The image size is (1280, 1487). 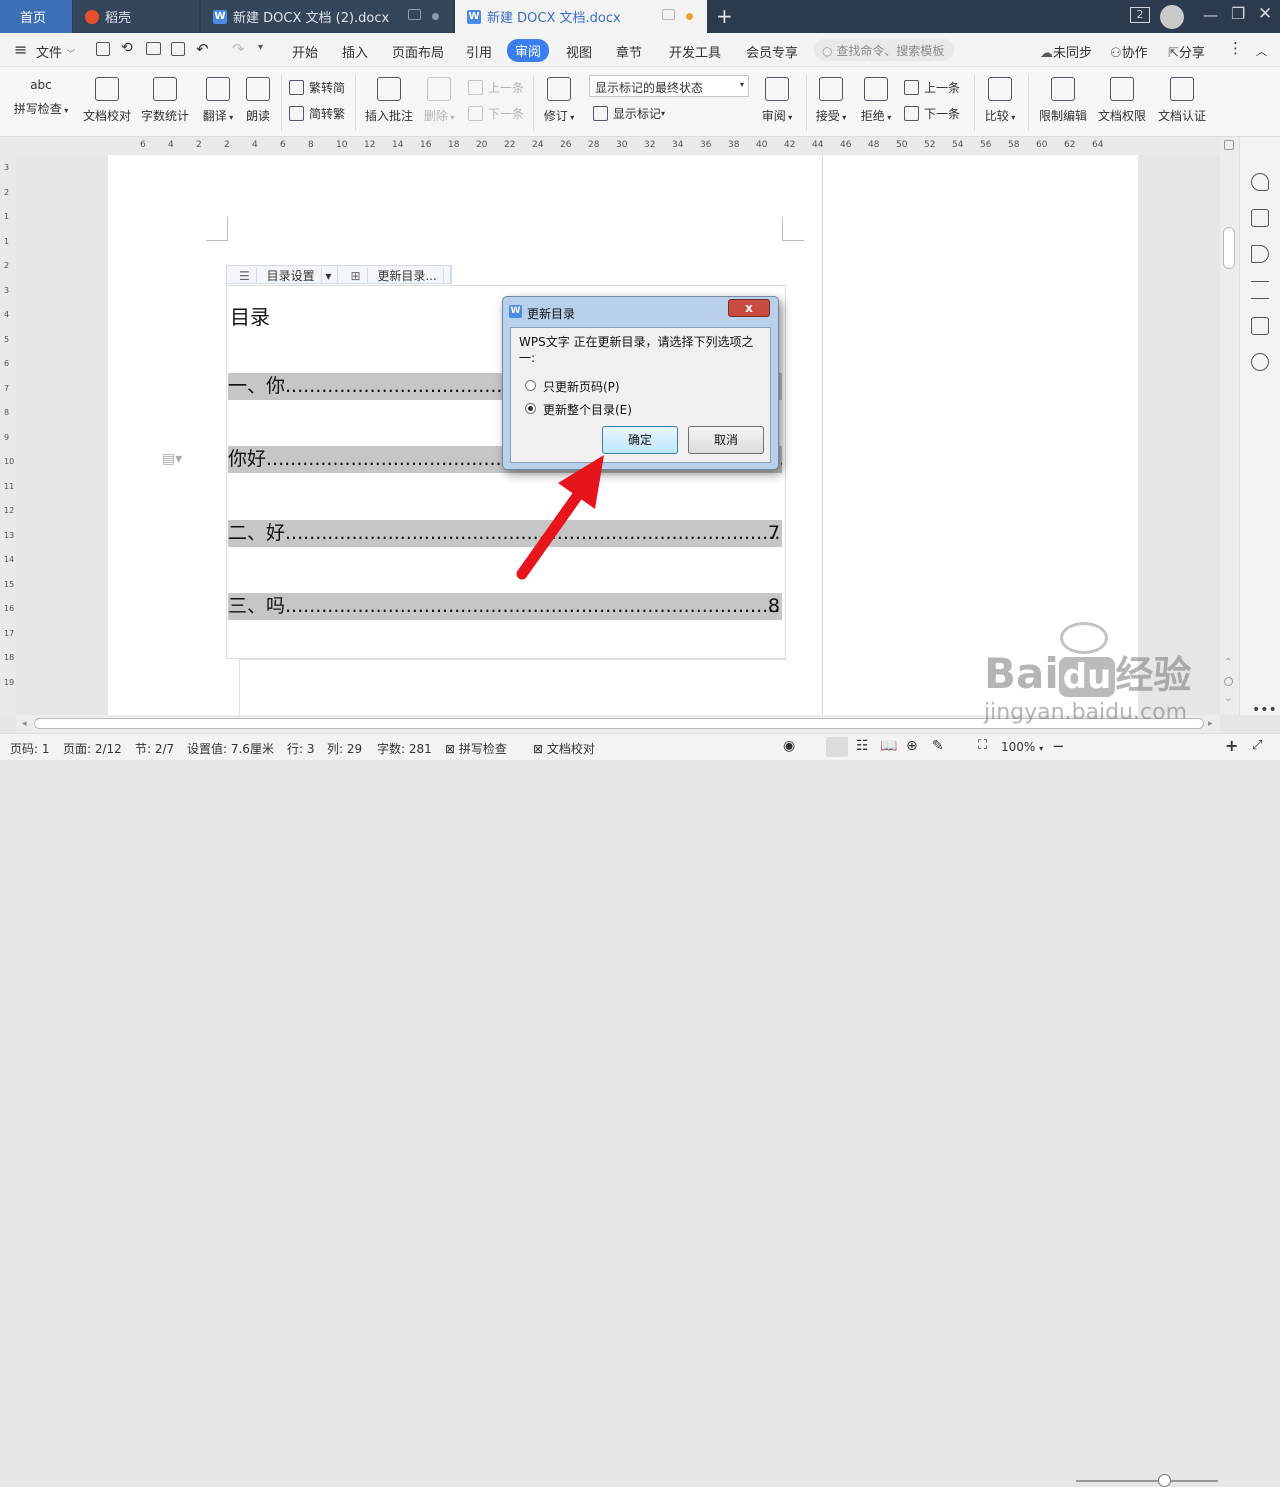 I want to click on tab-daoke: 稻壳, so click(x=136, y=16).